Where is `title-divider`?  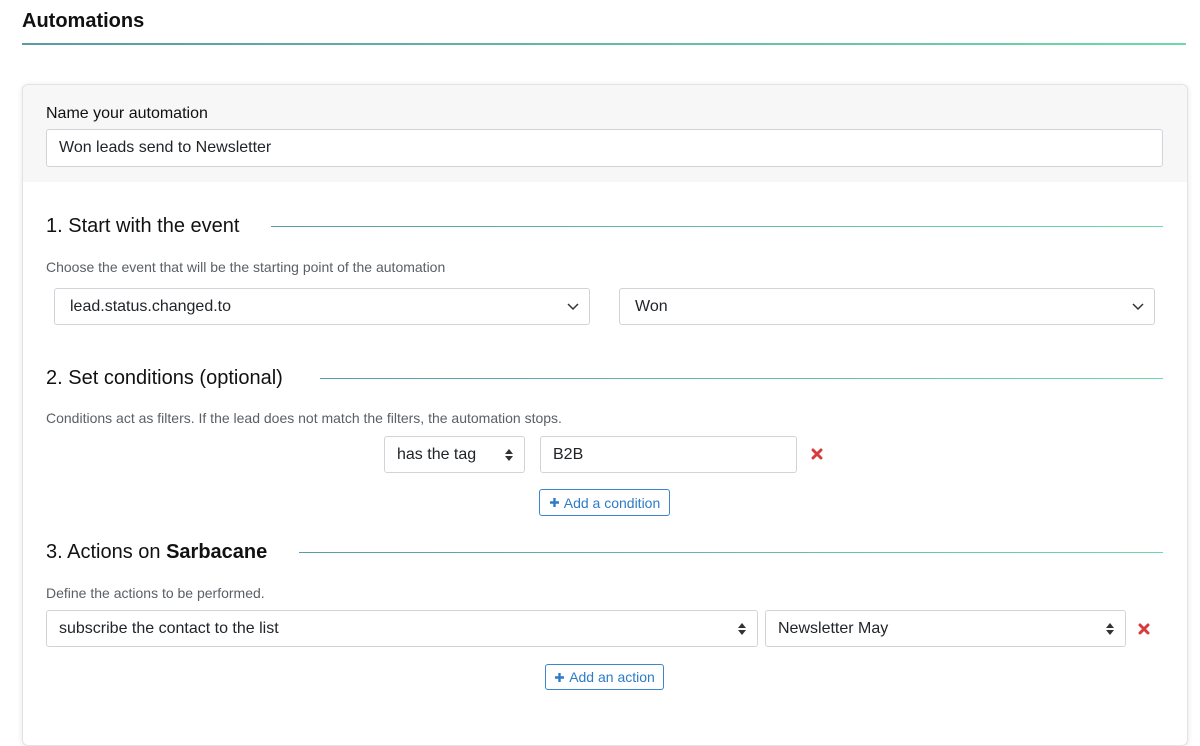
title-divider is located at coordinates (604, 44).